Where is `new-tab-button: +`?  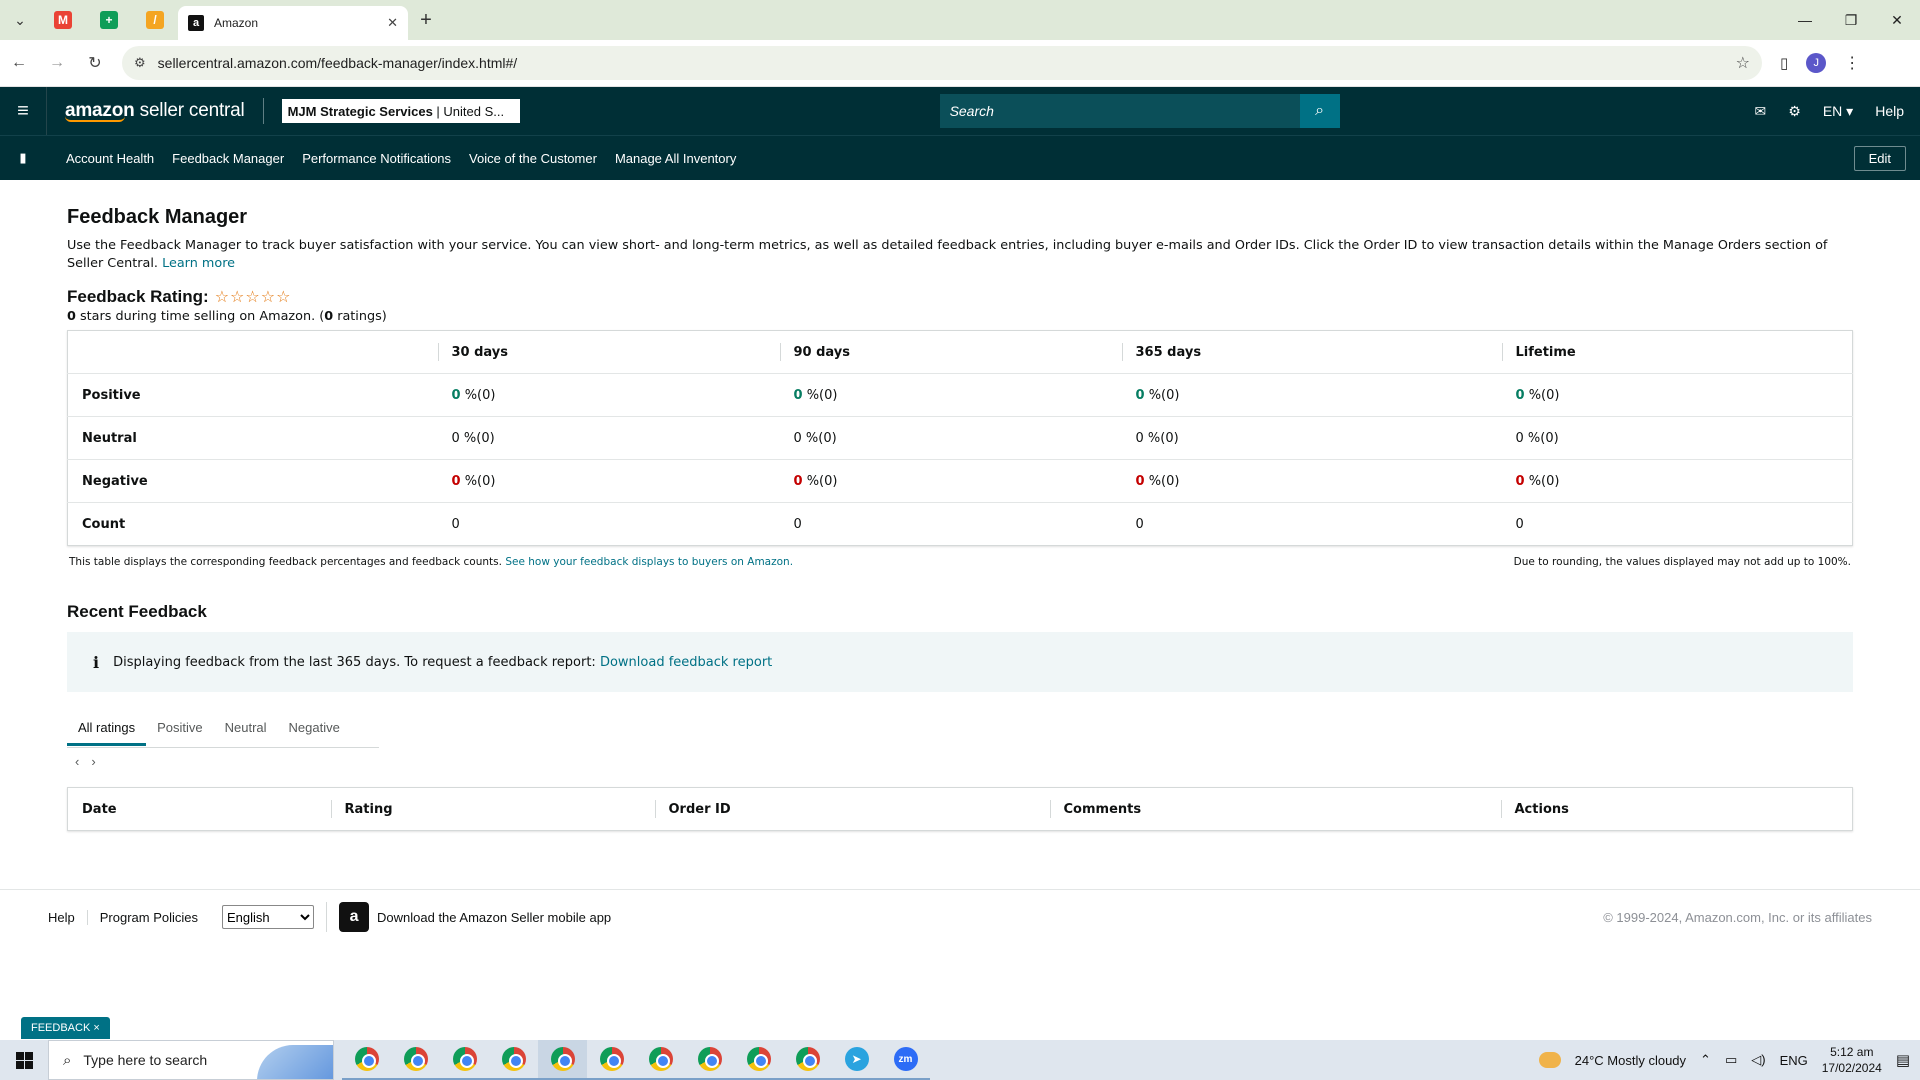 new-tab-button: + is located at coordinates (426, 20).